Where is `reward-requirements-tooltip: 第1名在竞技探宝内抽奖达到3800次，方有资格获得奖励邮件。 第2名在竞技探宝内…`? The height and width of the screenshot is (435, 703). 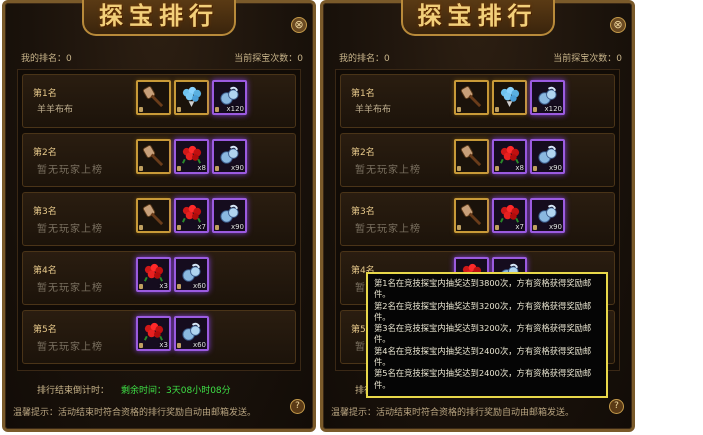
reward-requirements-tooltip: 第1名在竞技探宝内抽奖达到3800次，方有资格获得奖励邮件。 第2名在竞技探宝内… is located at coordinates (487, 335).